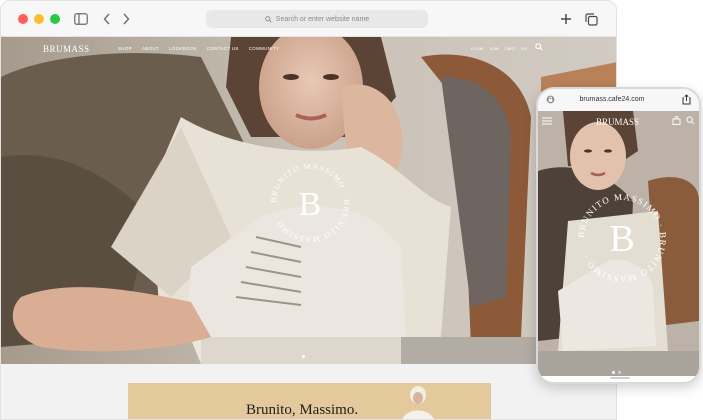 Image resolution: width=703 pixels, height=420 pixels. What do you see at coordinates (23, 19) in the screenshot?
I see `close-window-button` at bounding box center [23, 19].